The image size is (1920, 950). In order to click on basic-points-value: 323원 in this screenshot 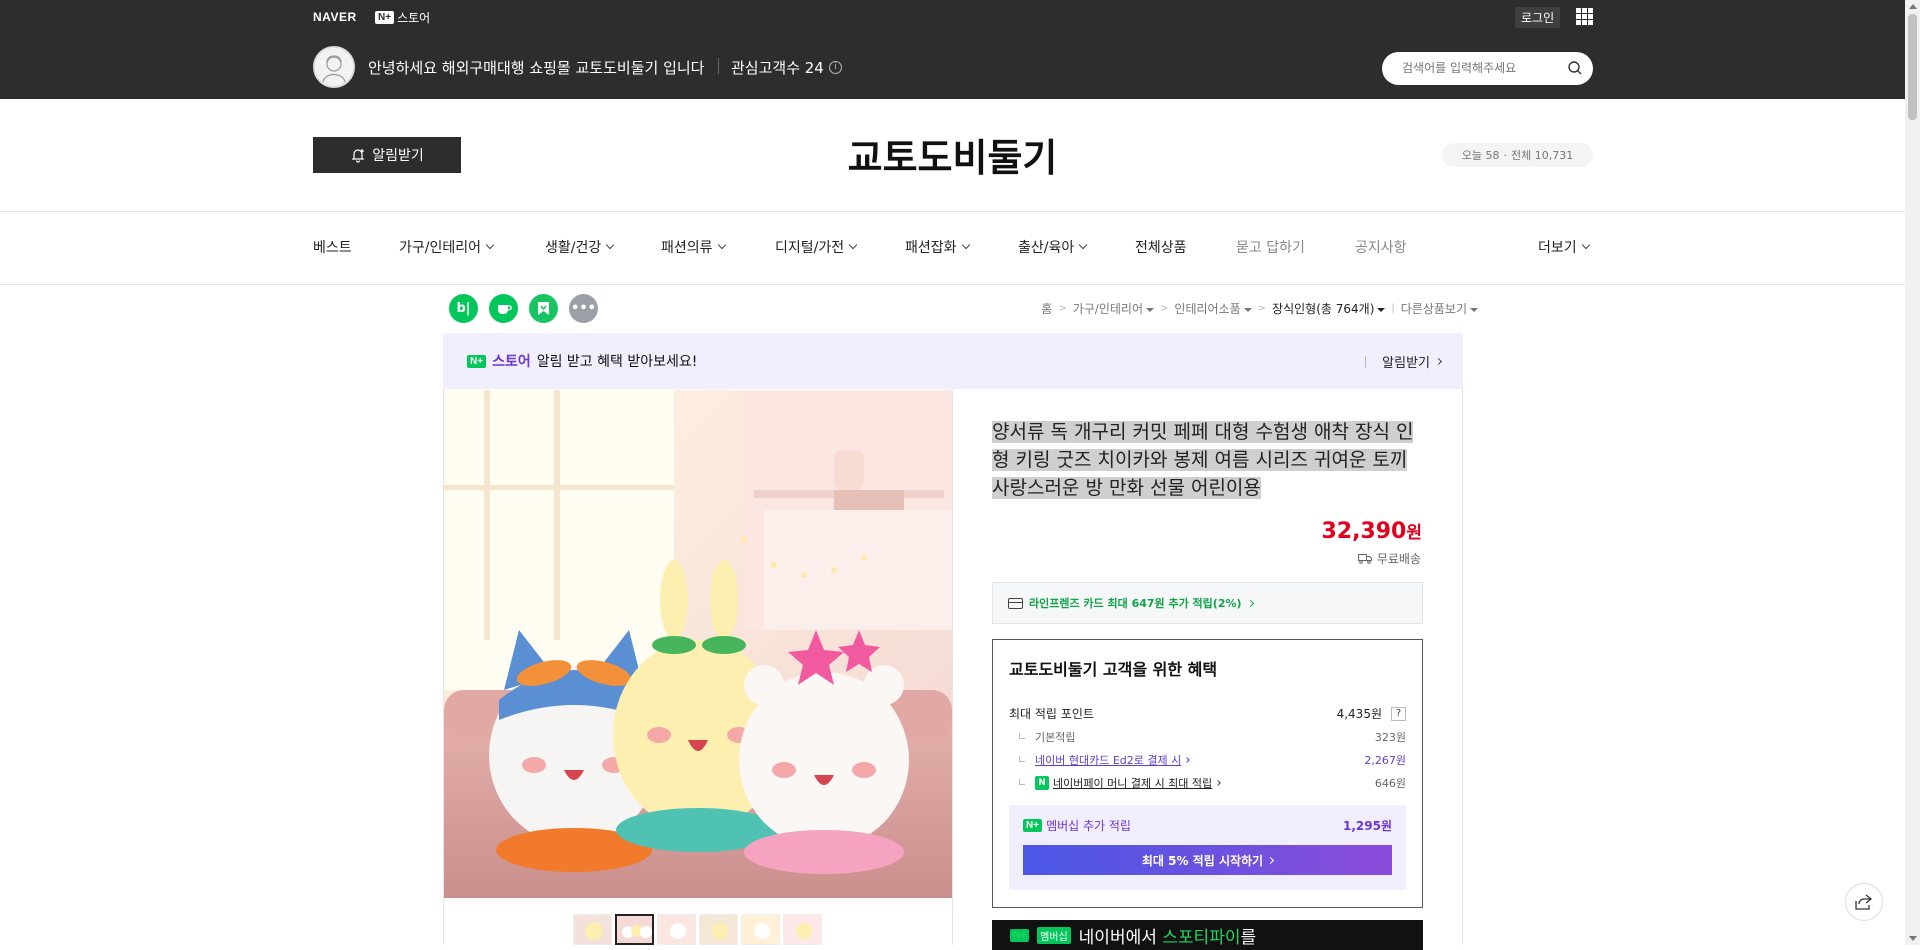, I will do `click(1390, 737)`.